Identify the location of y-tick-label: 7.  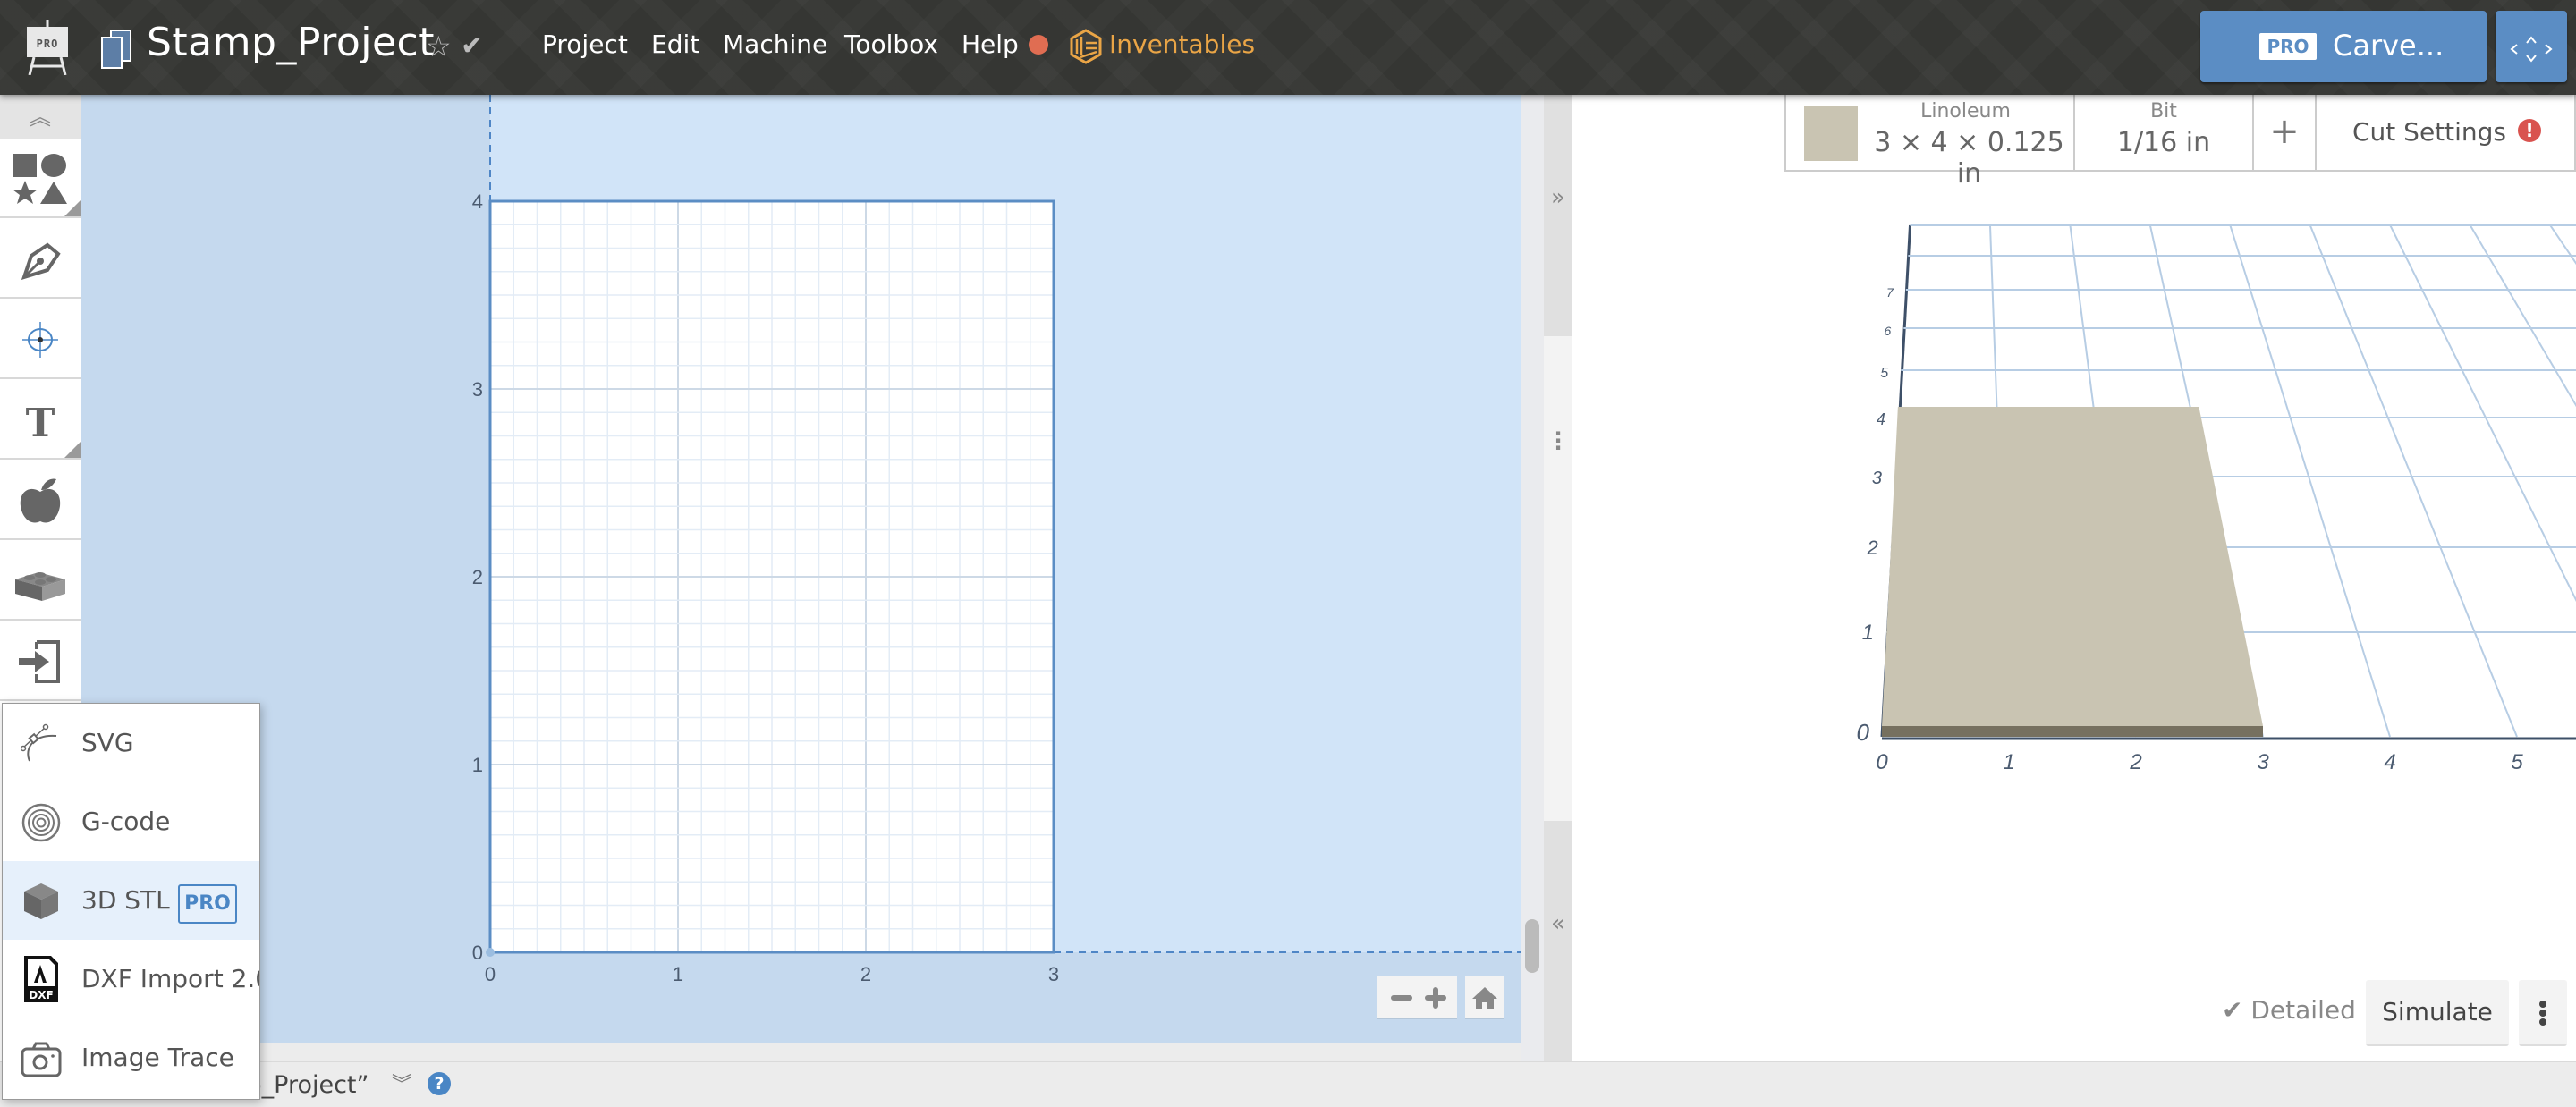
(1890, 292).